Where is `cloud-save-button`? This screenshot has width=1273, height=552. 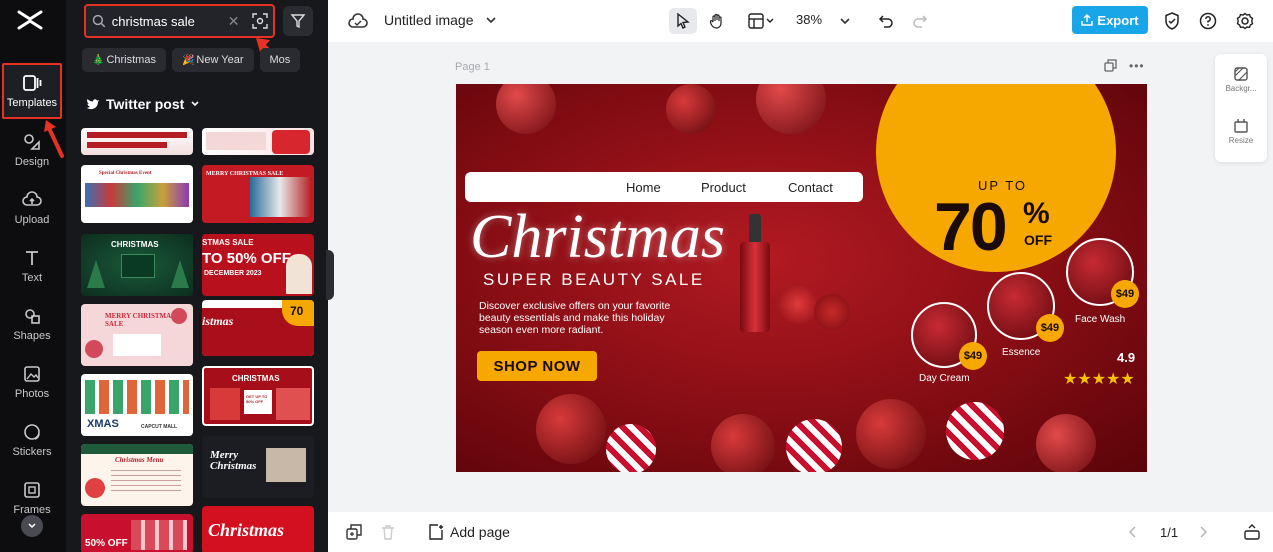 cloud-save-button is located at coordinates (358, 21).